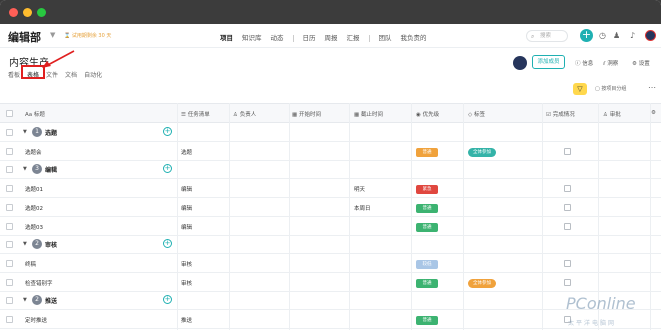 The image size is (661, 334). Describe the element at coordinates (330, 227) in the screenshot. I see `table-row: 选题03 编辑 普通` at that location.